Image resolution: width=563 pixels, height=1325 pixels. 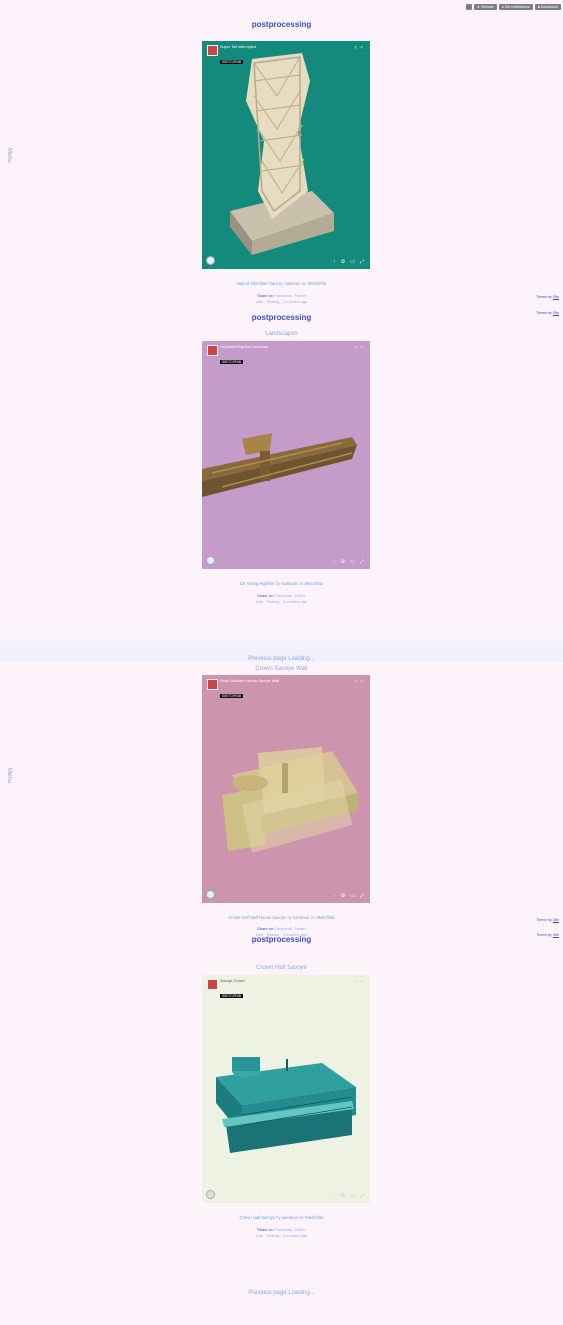 I want to click on embed-model-title: Early Gradient Interior Savoye Wall, so click(x=249, y=681).